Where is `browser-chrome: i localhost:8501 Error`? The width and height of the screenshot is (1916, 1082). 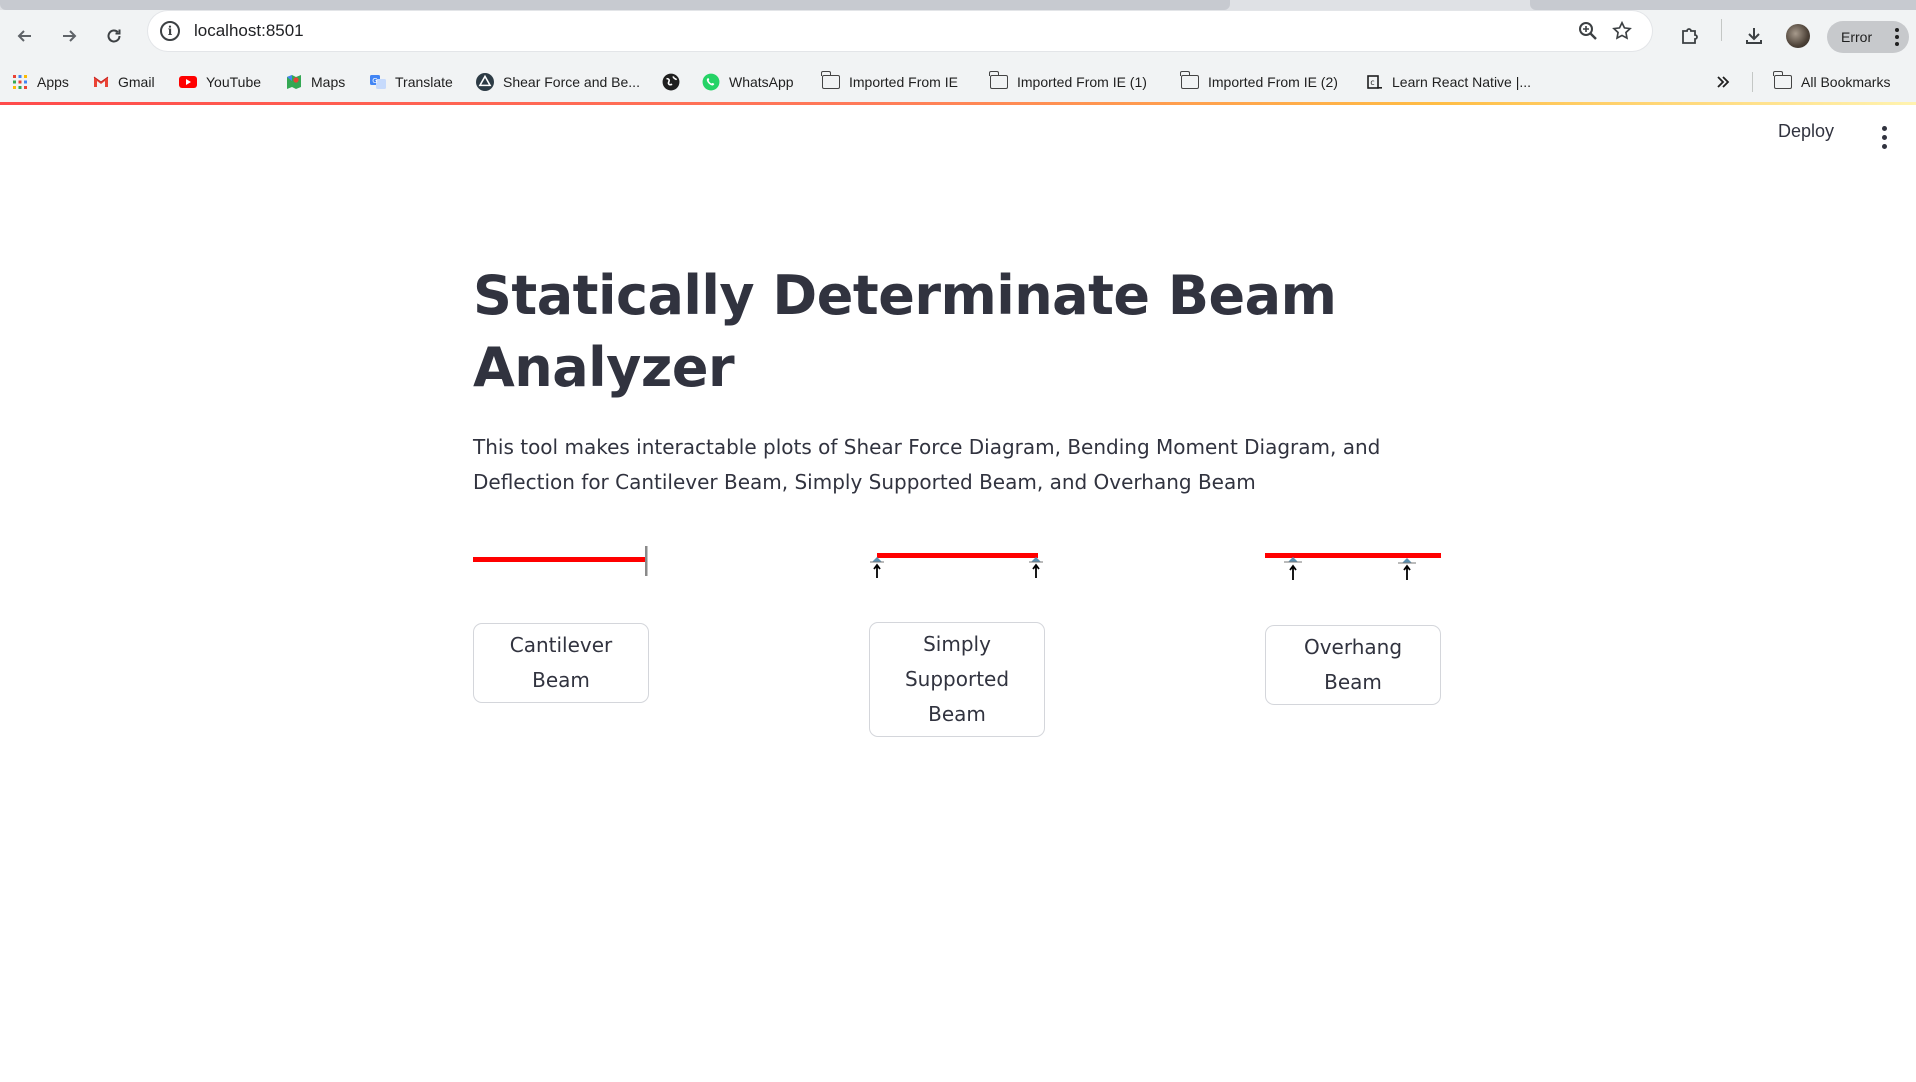 browser-chrome: i localhost:8501 Error is located at coordinates (958, 31).